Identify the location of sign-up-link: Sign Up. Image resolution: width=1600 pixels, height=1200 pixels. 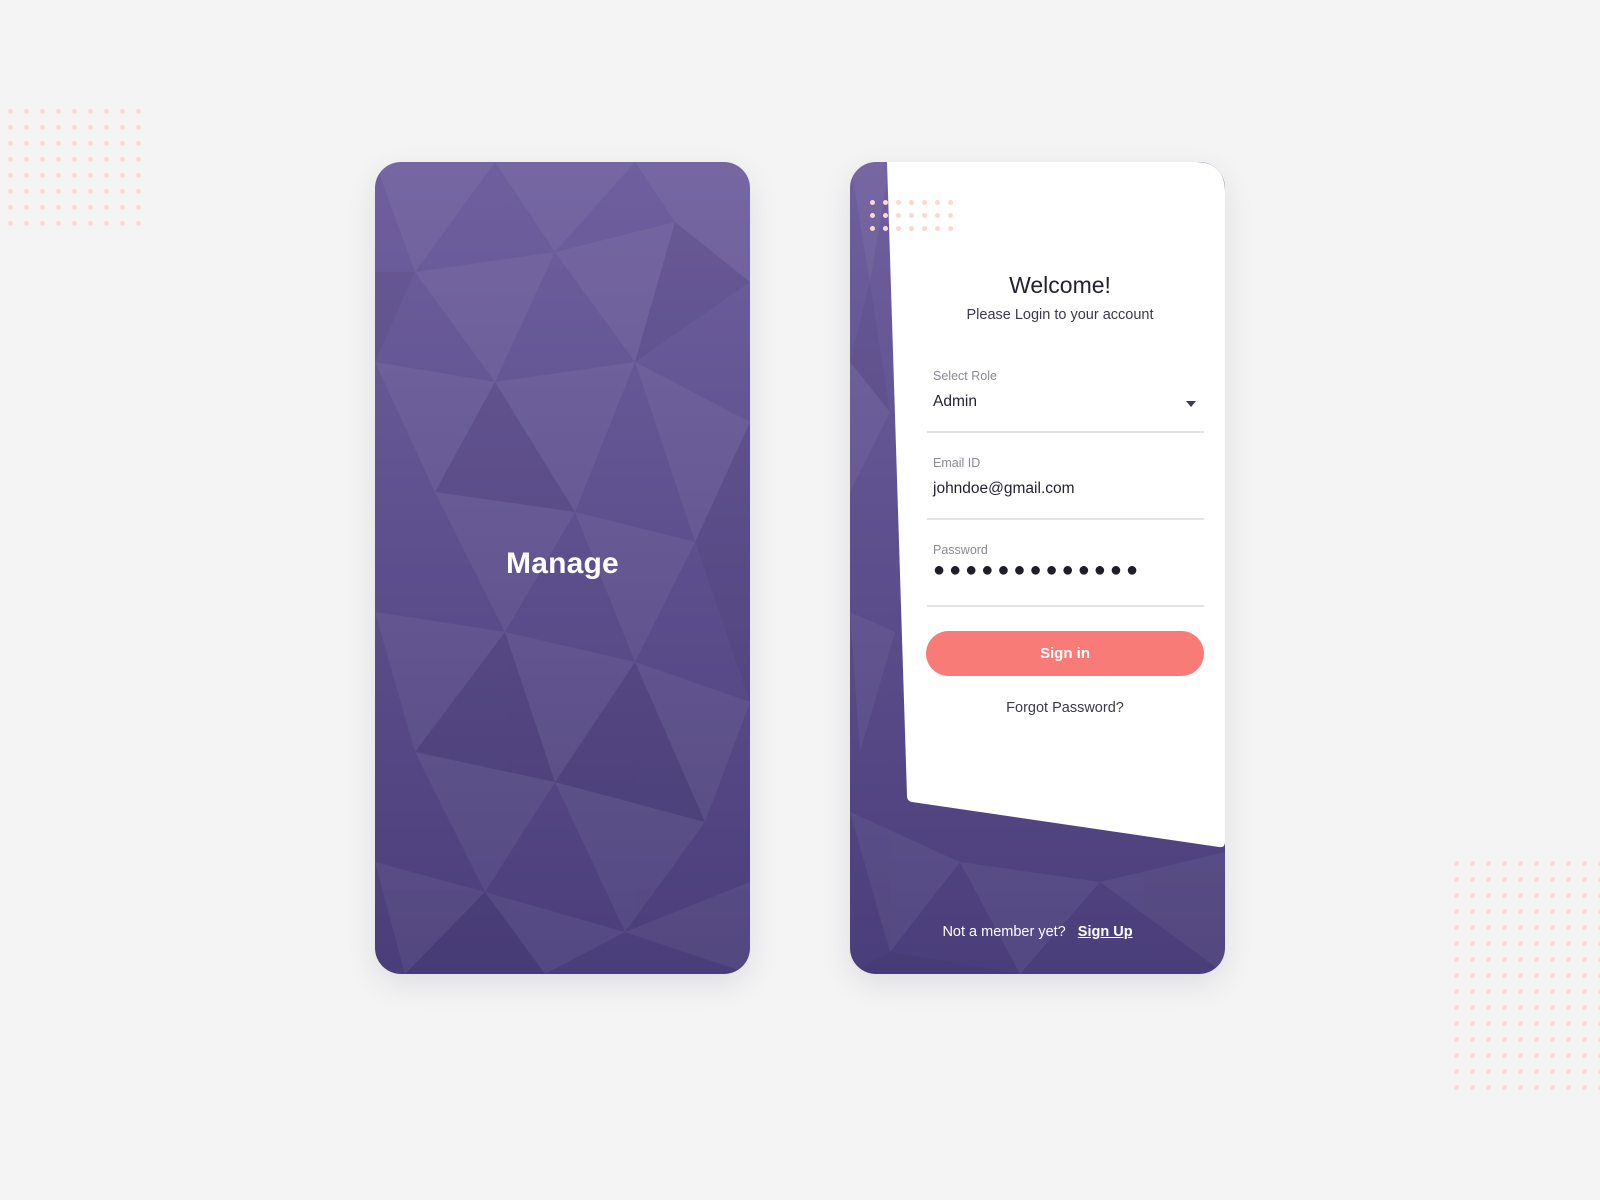
(1105, 932).